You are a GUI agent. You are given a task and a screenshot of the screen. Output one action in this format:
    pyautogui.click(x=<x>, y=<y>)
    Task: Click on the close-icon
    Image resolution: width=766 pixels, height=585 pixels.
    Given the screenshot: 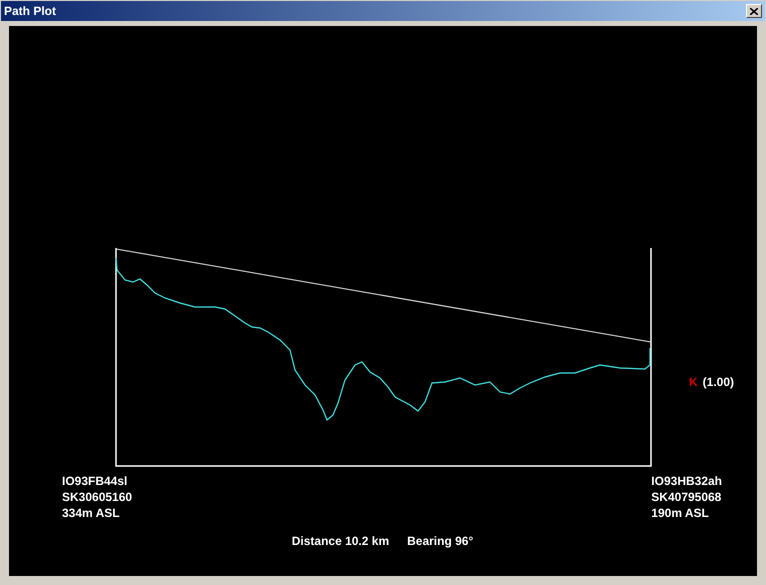 What is the action you would take?
    pyautogui.click(x=754, y=11)
    